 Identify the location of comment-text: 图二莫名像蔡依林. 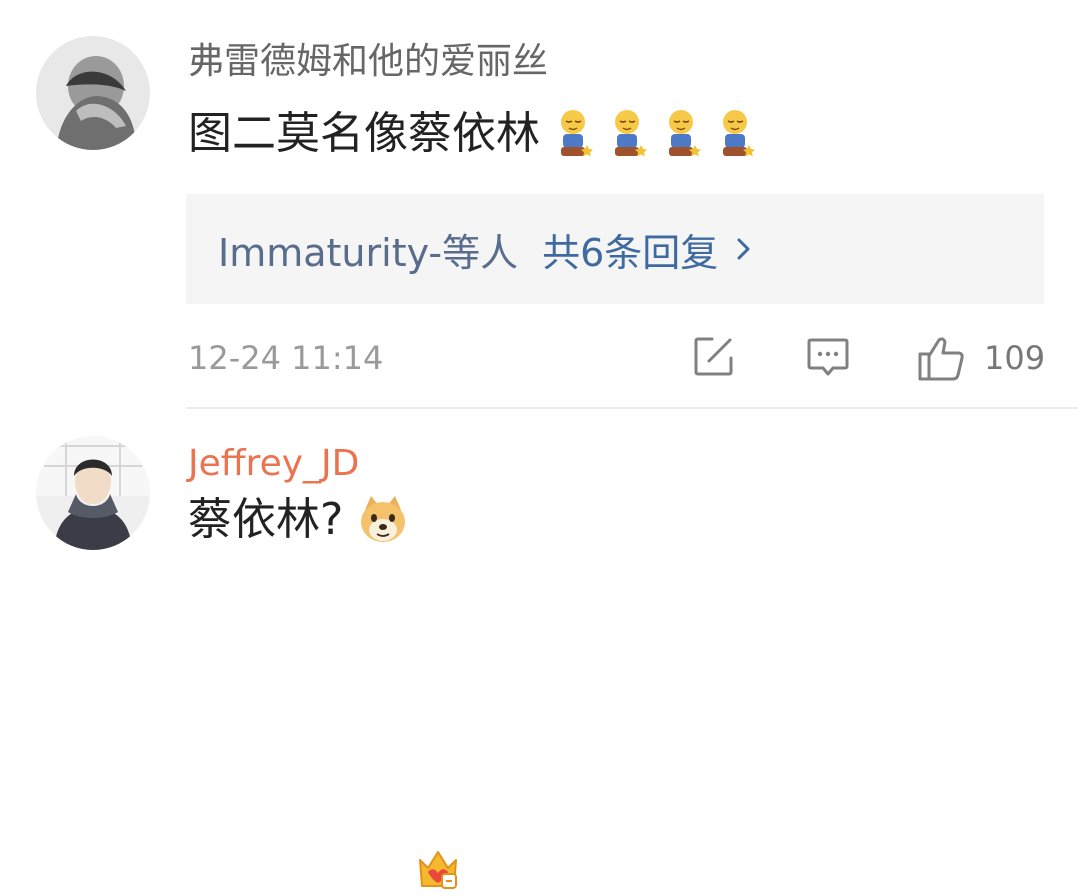
(364, 133).